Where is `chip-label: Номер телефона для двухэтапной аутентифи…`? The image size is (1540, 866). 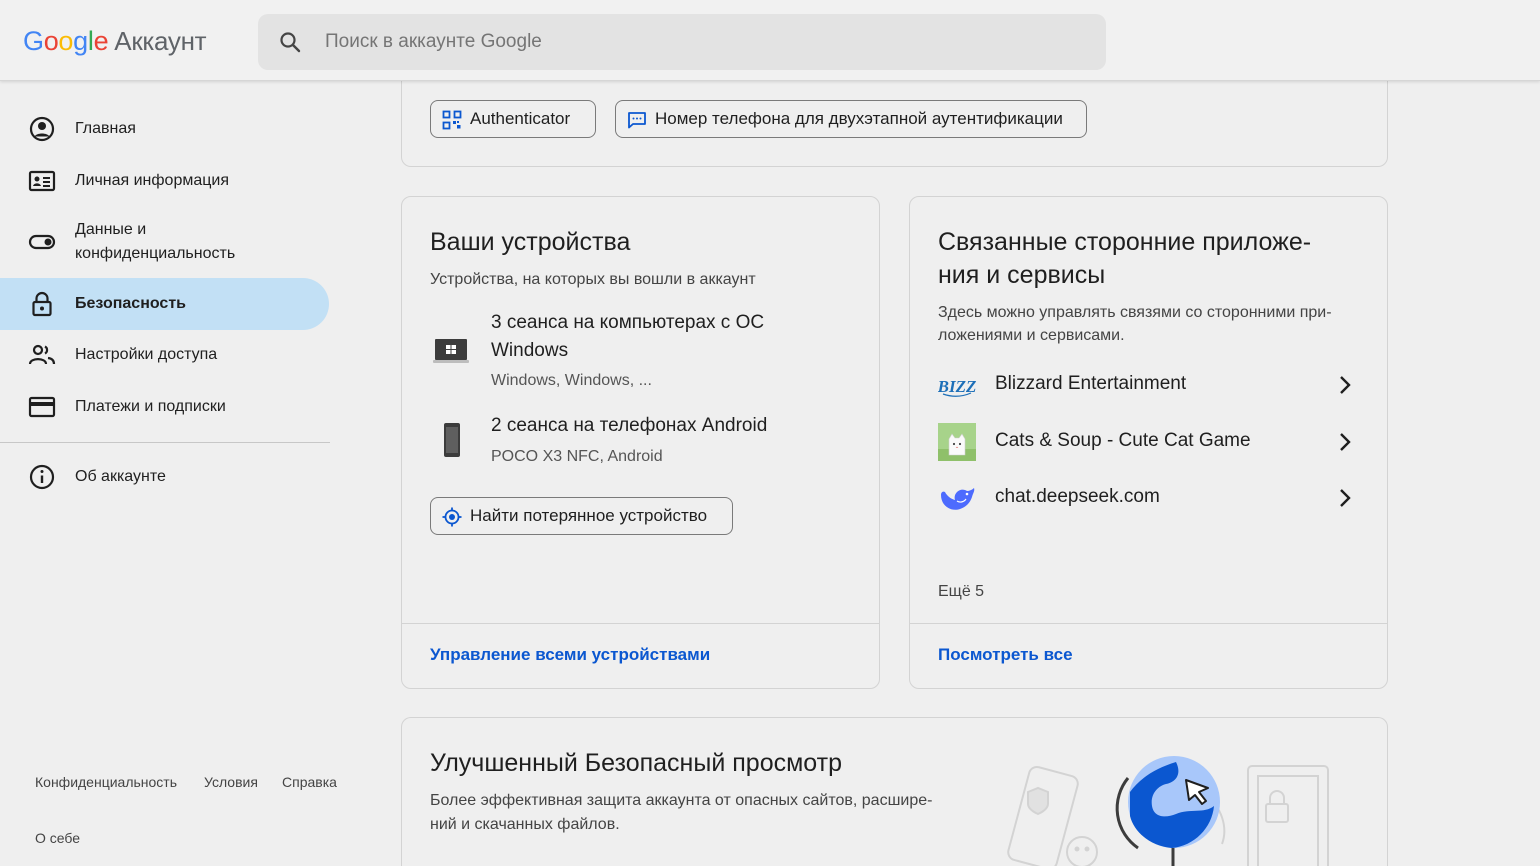
chip-label: Номер телефона для двухэтапной аутентифи… is located at coordinates (859, 118).